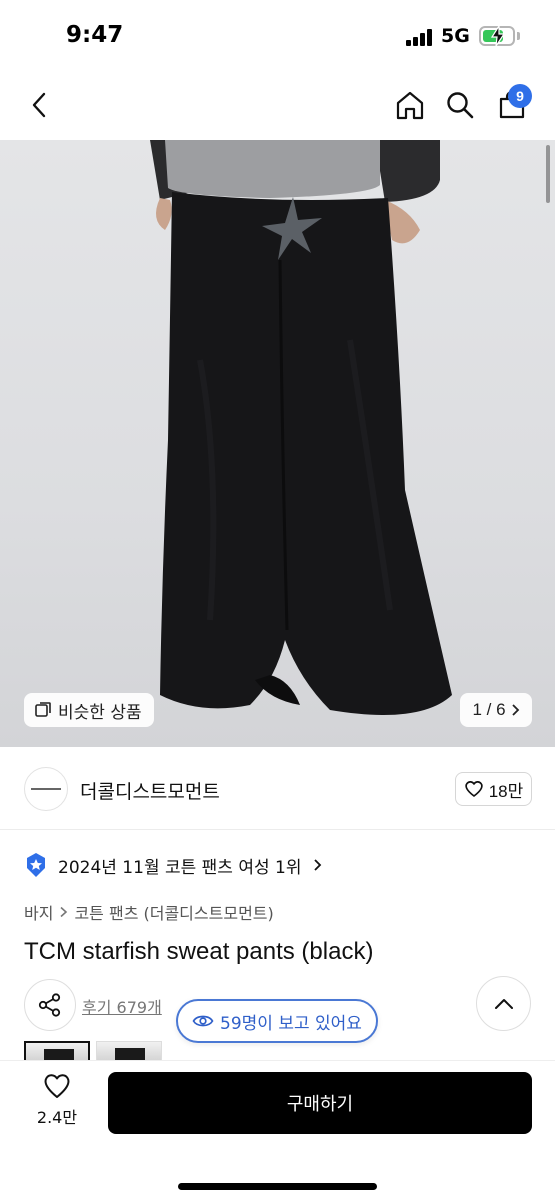  Describe the element at coordinates (203, 1021) in the screenshot. I see `eye-icon` at that location.